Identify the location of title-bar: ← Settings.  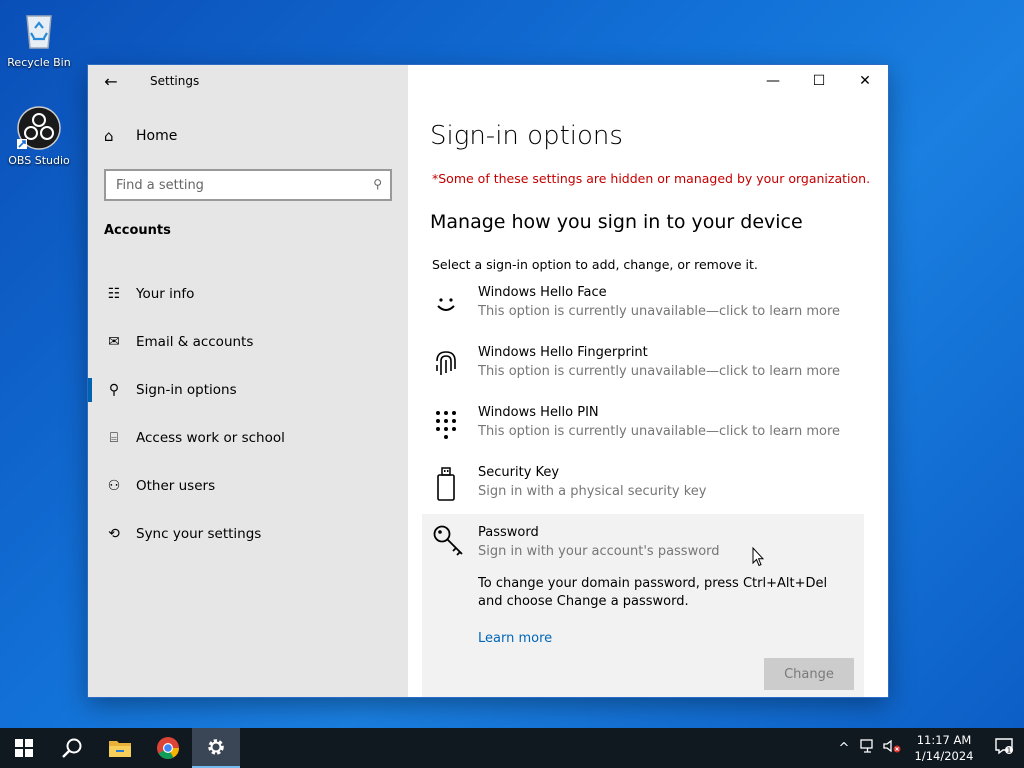
(248, 81).